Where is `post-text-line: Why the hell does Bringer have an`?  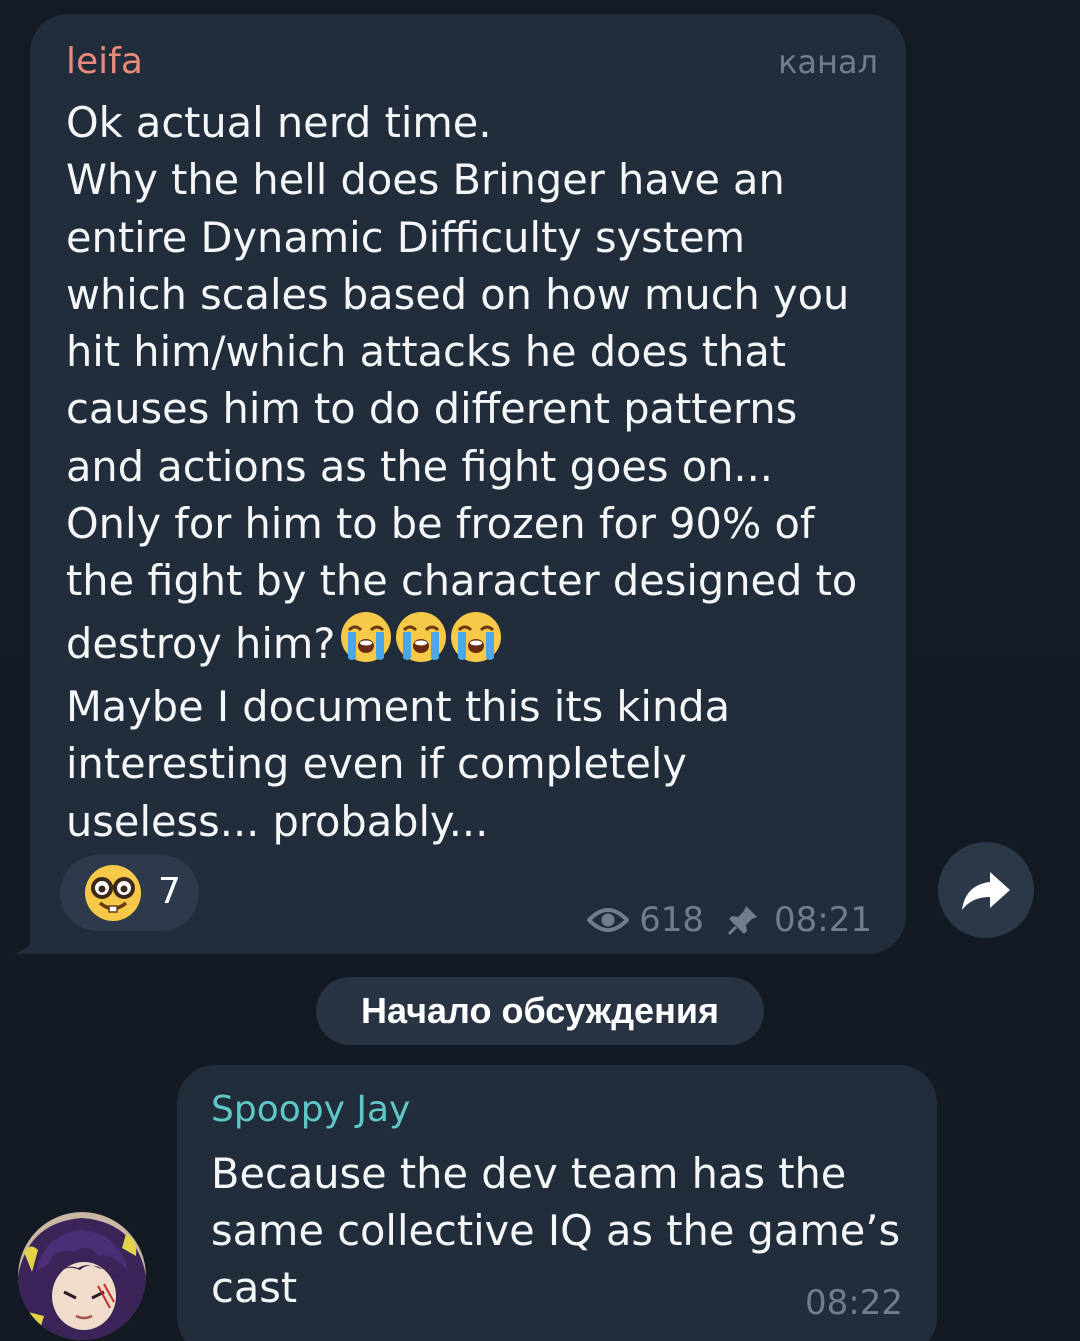 post-text-line: Why the hell does Bringer have an is located at coordinates (425, 180).